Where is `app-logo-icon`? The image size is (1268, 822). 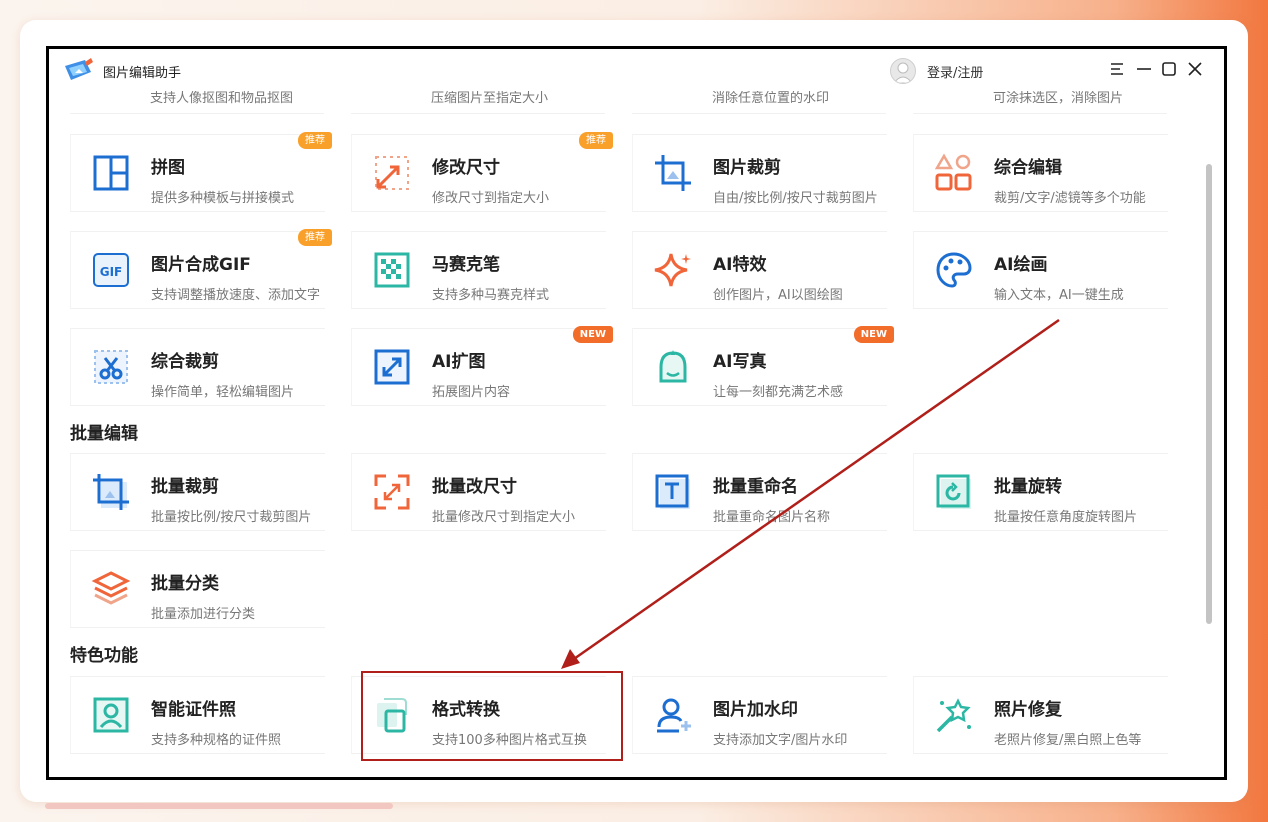
app-logo-icon is located at coordinates (79, 69).